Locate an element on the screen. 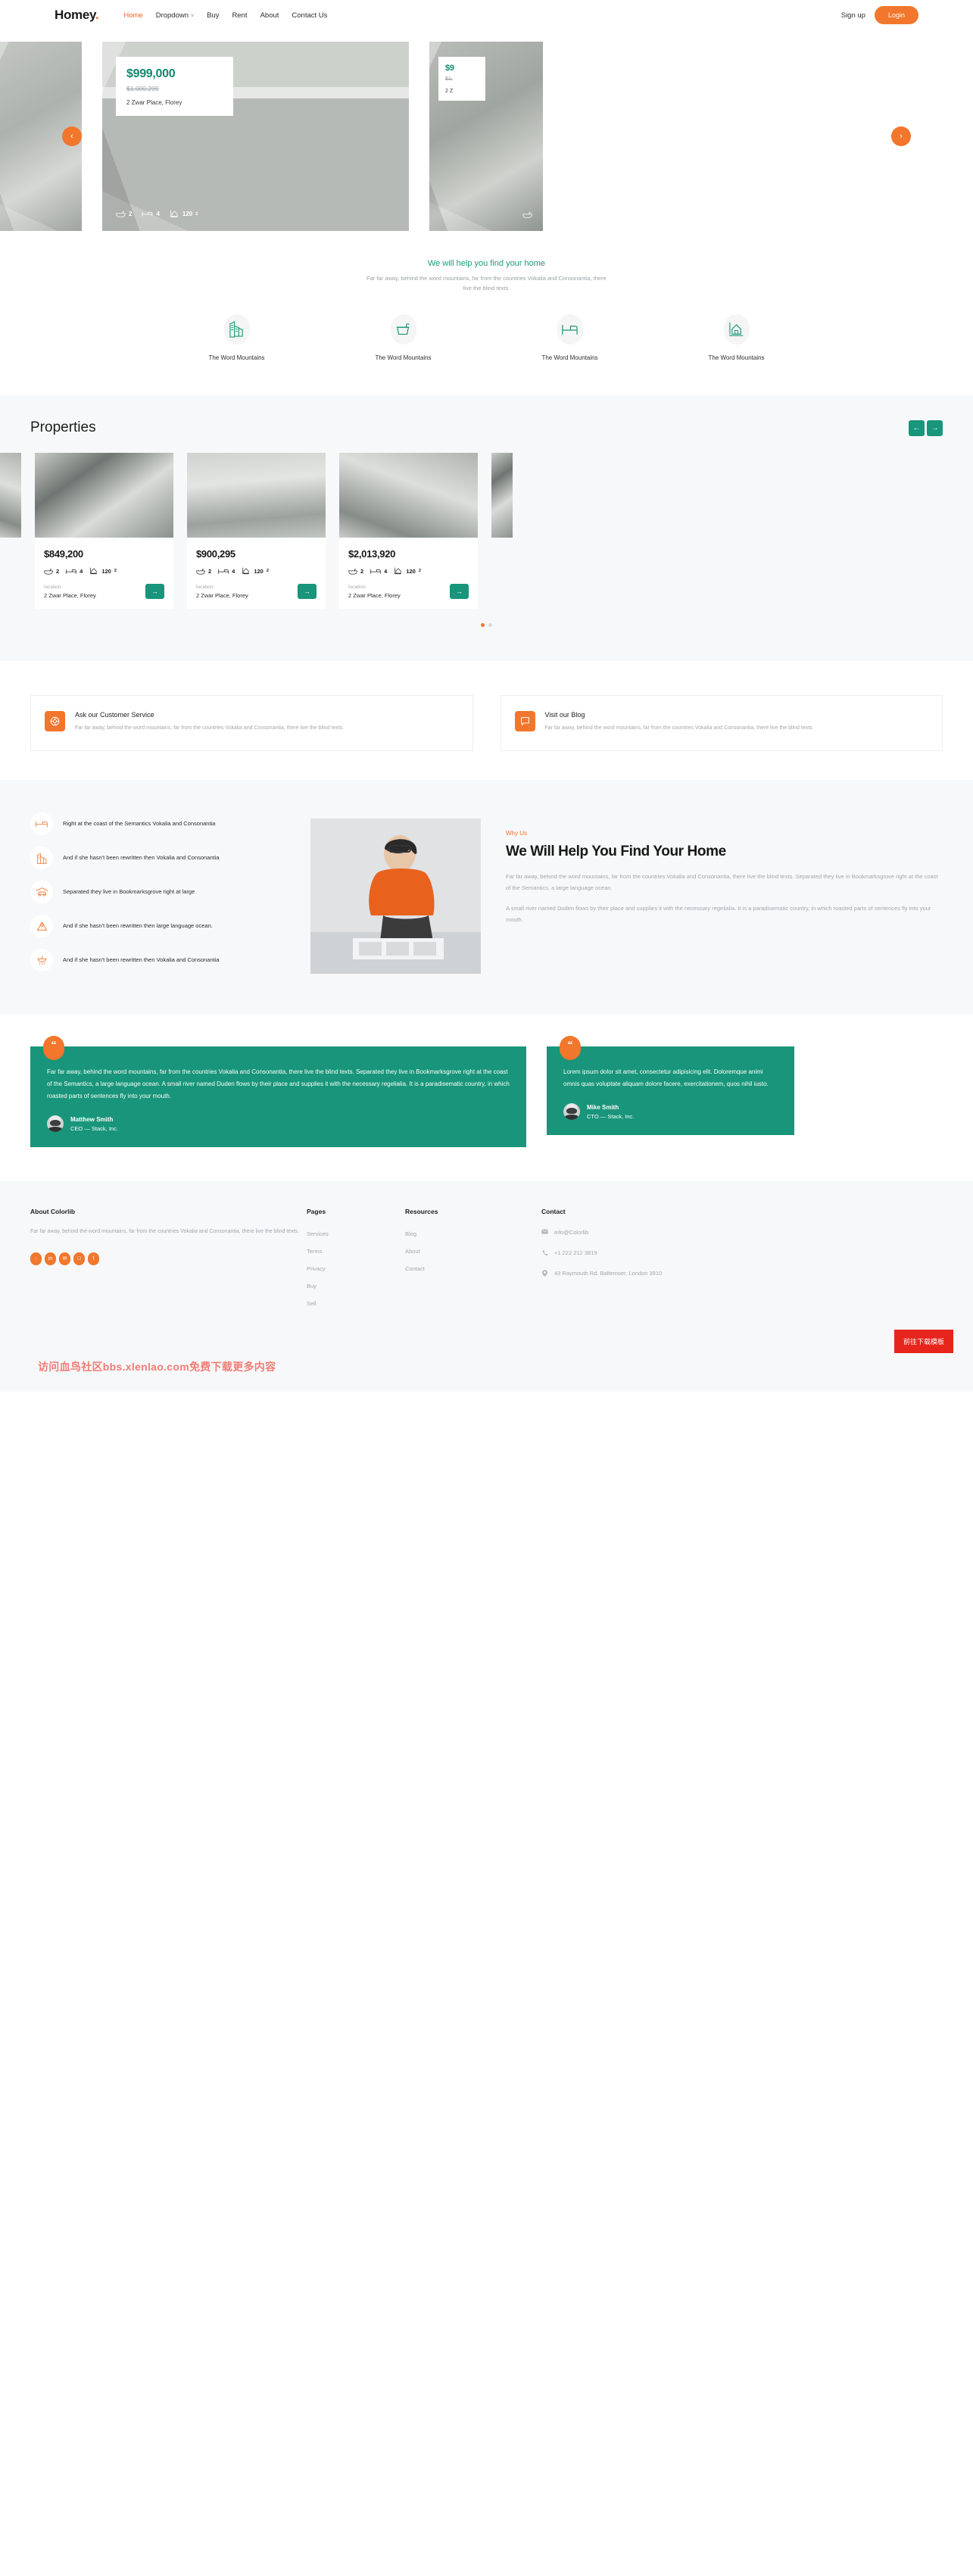 This screenshot has width=973, height=2576. footer-resources-column: Resources Blog About Contact is located at coordinates (473, 1257).